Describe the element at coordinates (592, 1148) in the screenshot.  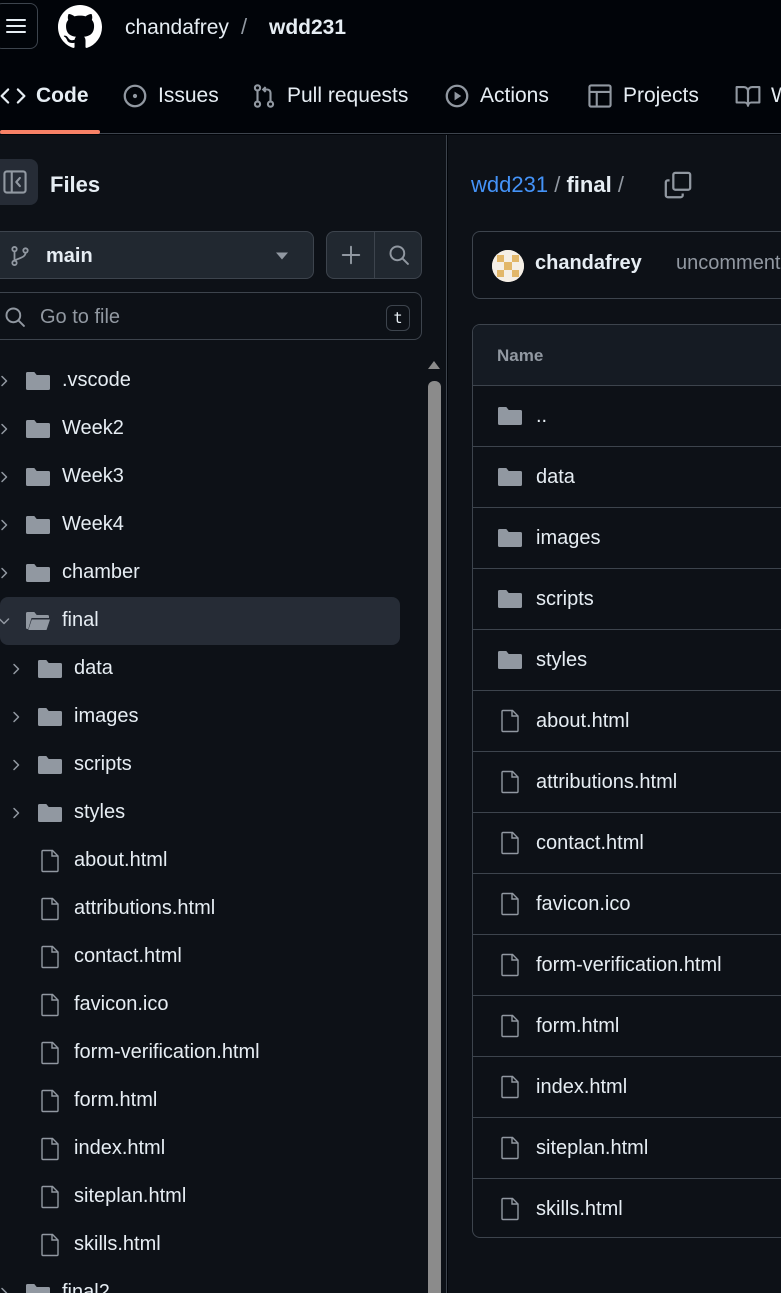
I see `file-name-link: siteplan.html` at that location.